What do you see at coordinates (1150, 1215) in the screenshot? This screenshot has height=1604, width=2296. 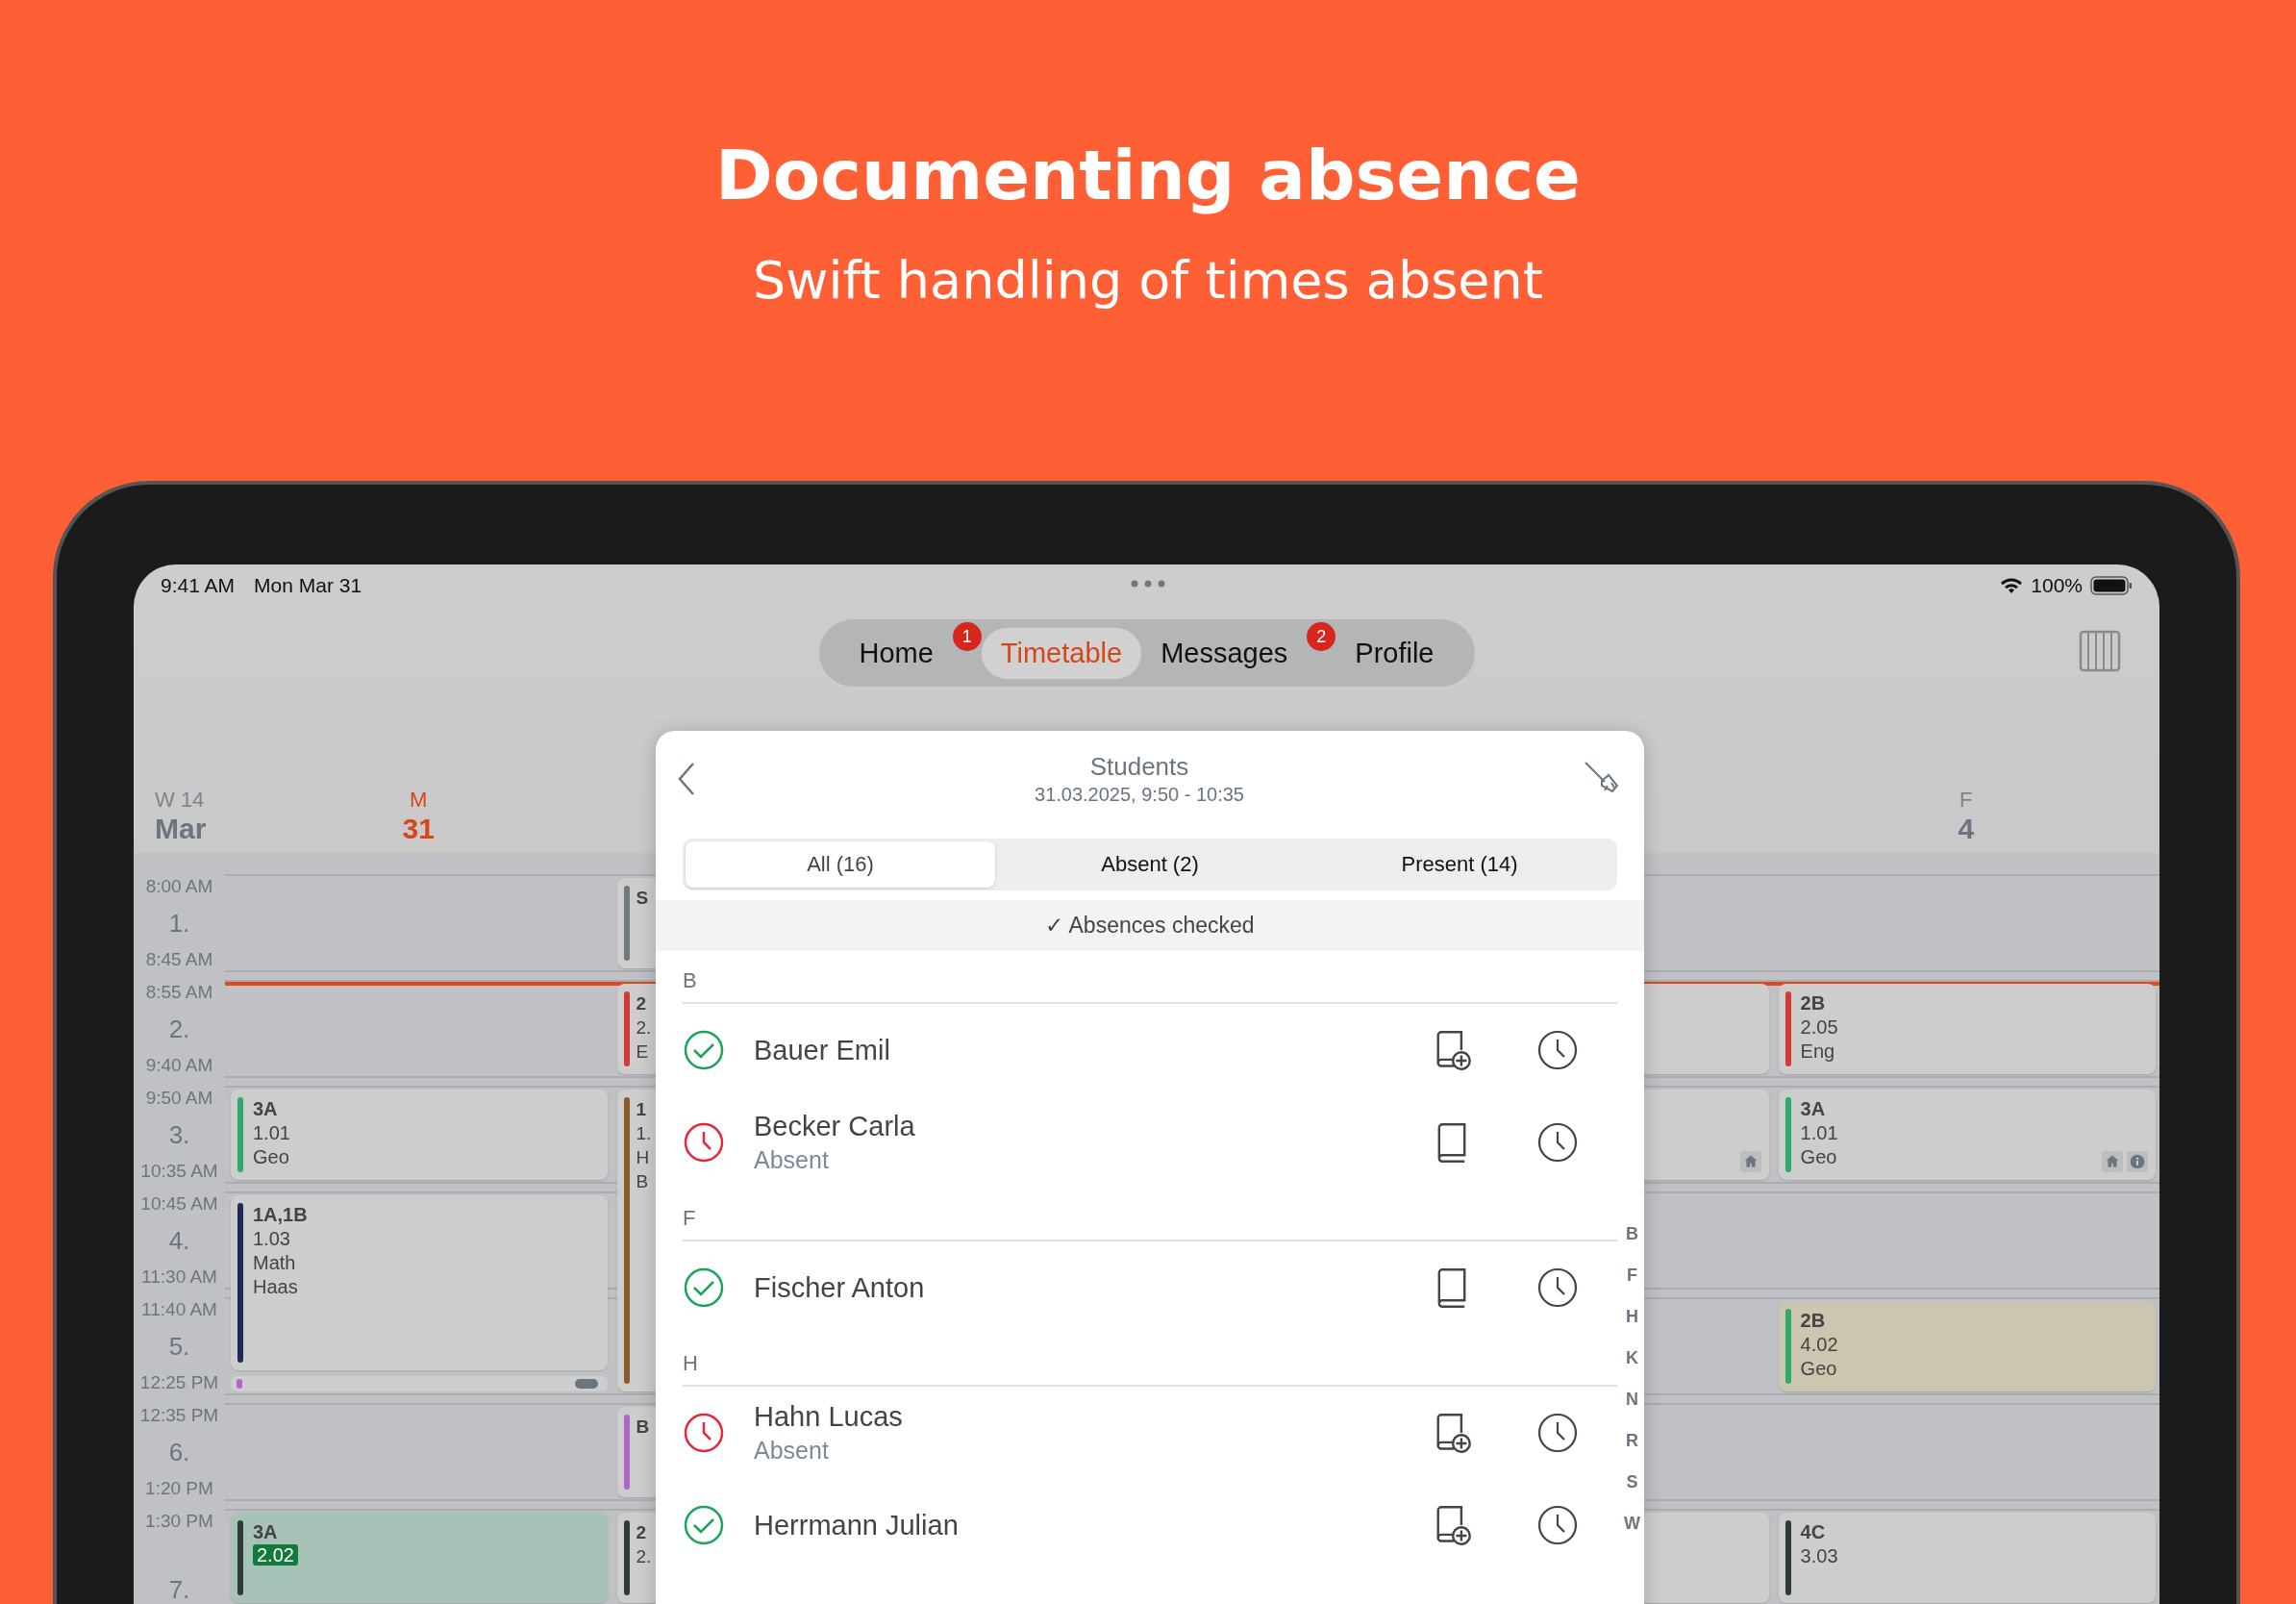 I see `section-letter: F` at bounding box center [1150, 1215].